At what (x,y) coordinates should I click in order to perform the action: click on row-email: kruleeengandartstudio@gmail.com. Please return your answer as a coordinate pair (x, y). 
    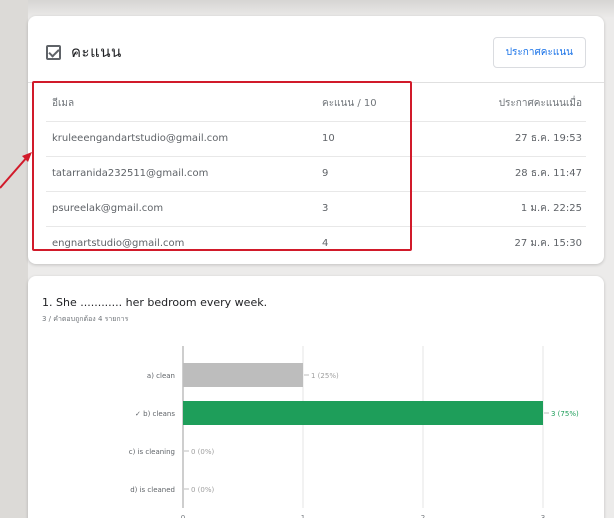
    Looking at the image, I should click on (181, 139).